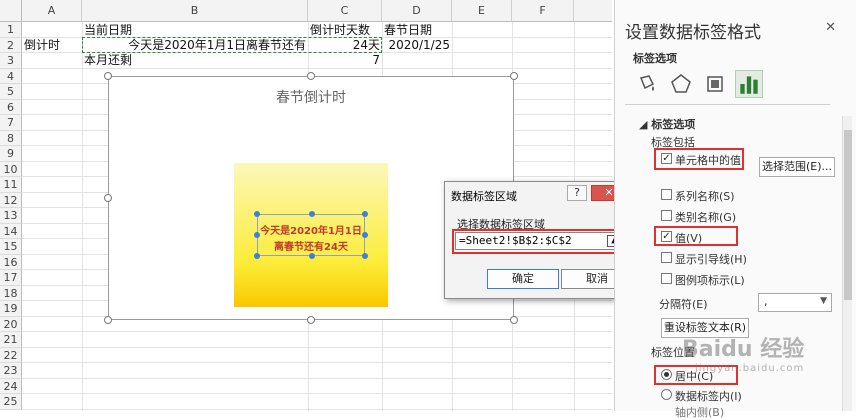 The width and height of the screenshot is (856, 420). I want to click on value-label: 值(V), so click(689, 238).